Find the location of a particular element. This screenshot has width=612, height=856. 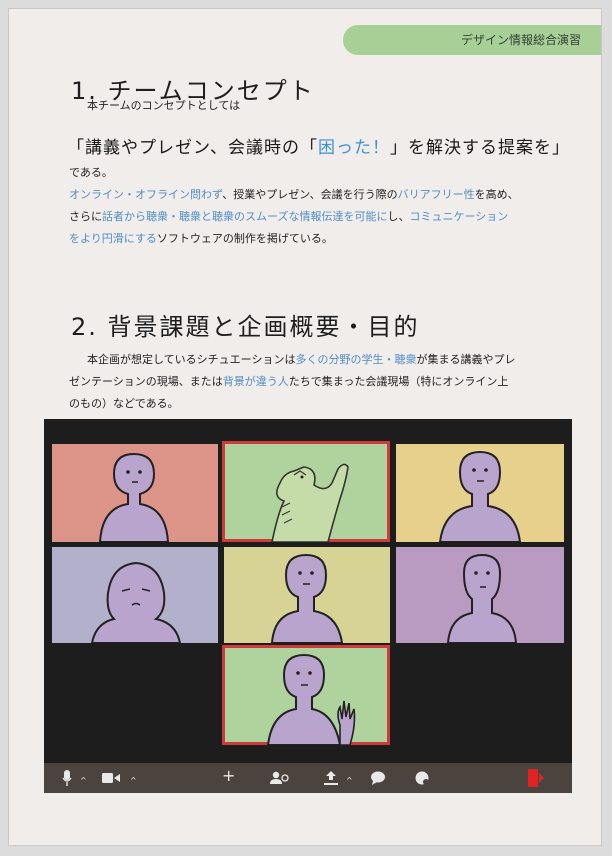

hl-barrier-free: バリアフリー性 is located at coordinates (436, 194).